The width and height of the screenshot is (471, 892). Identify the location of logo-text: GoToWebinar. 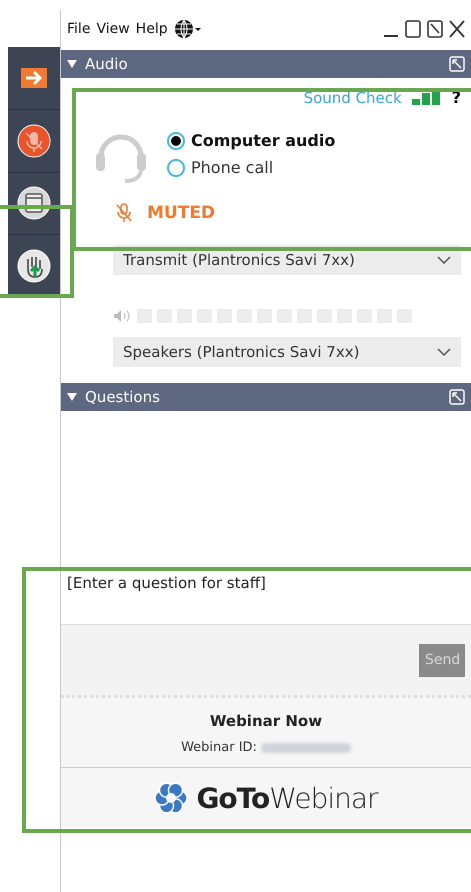
(287, 798).